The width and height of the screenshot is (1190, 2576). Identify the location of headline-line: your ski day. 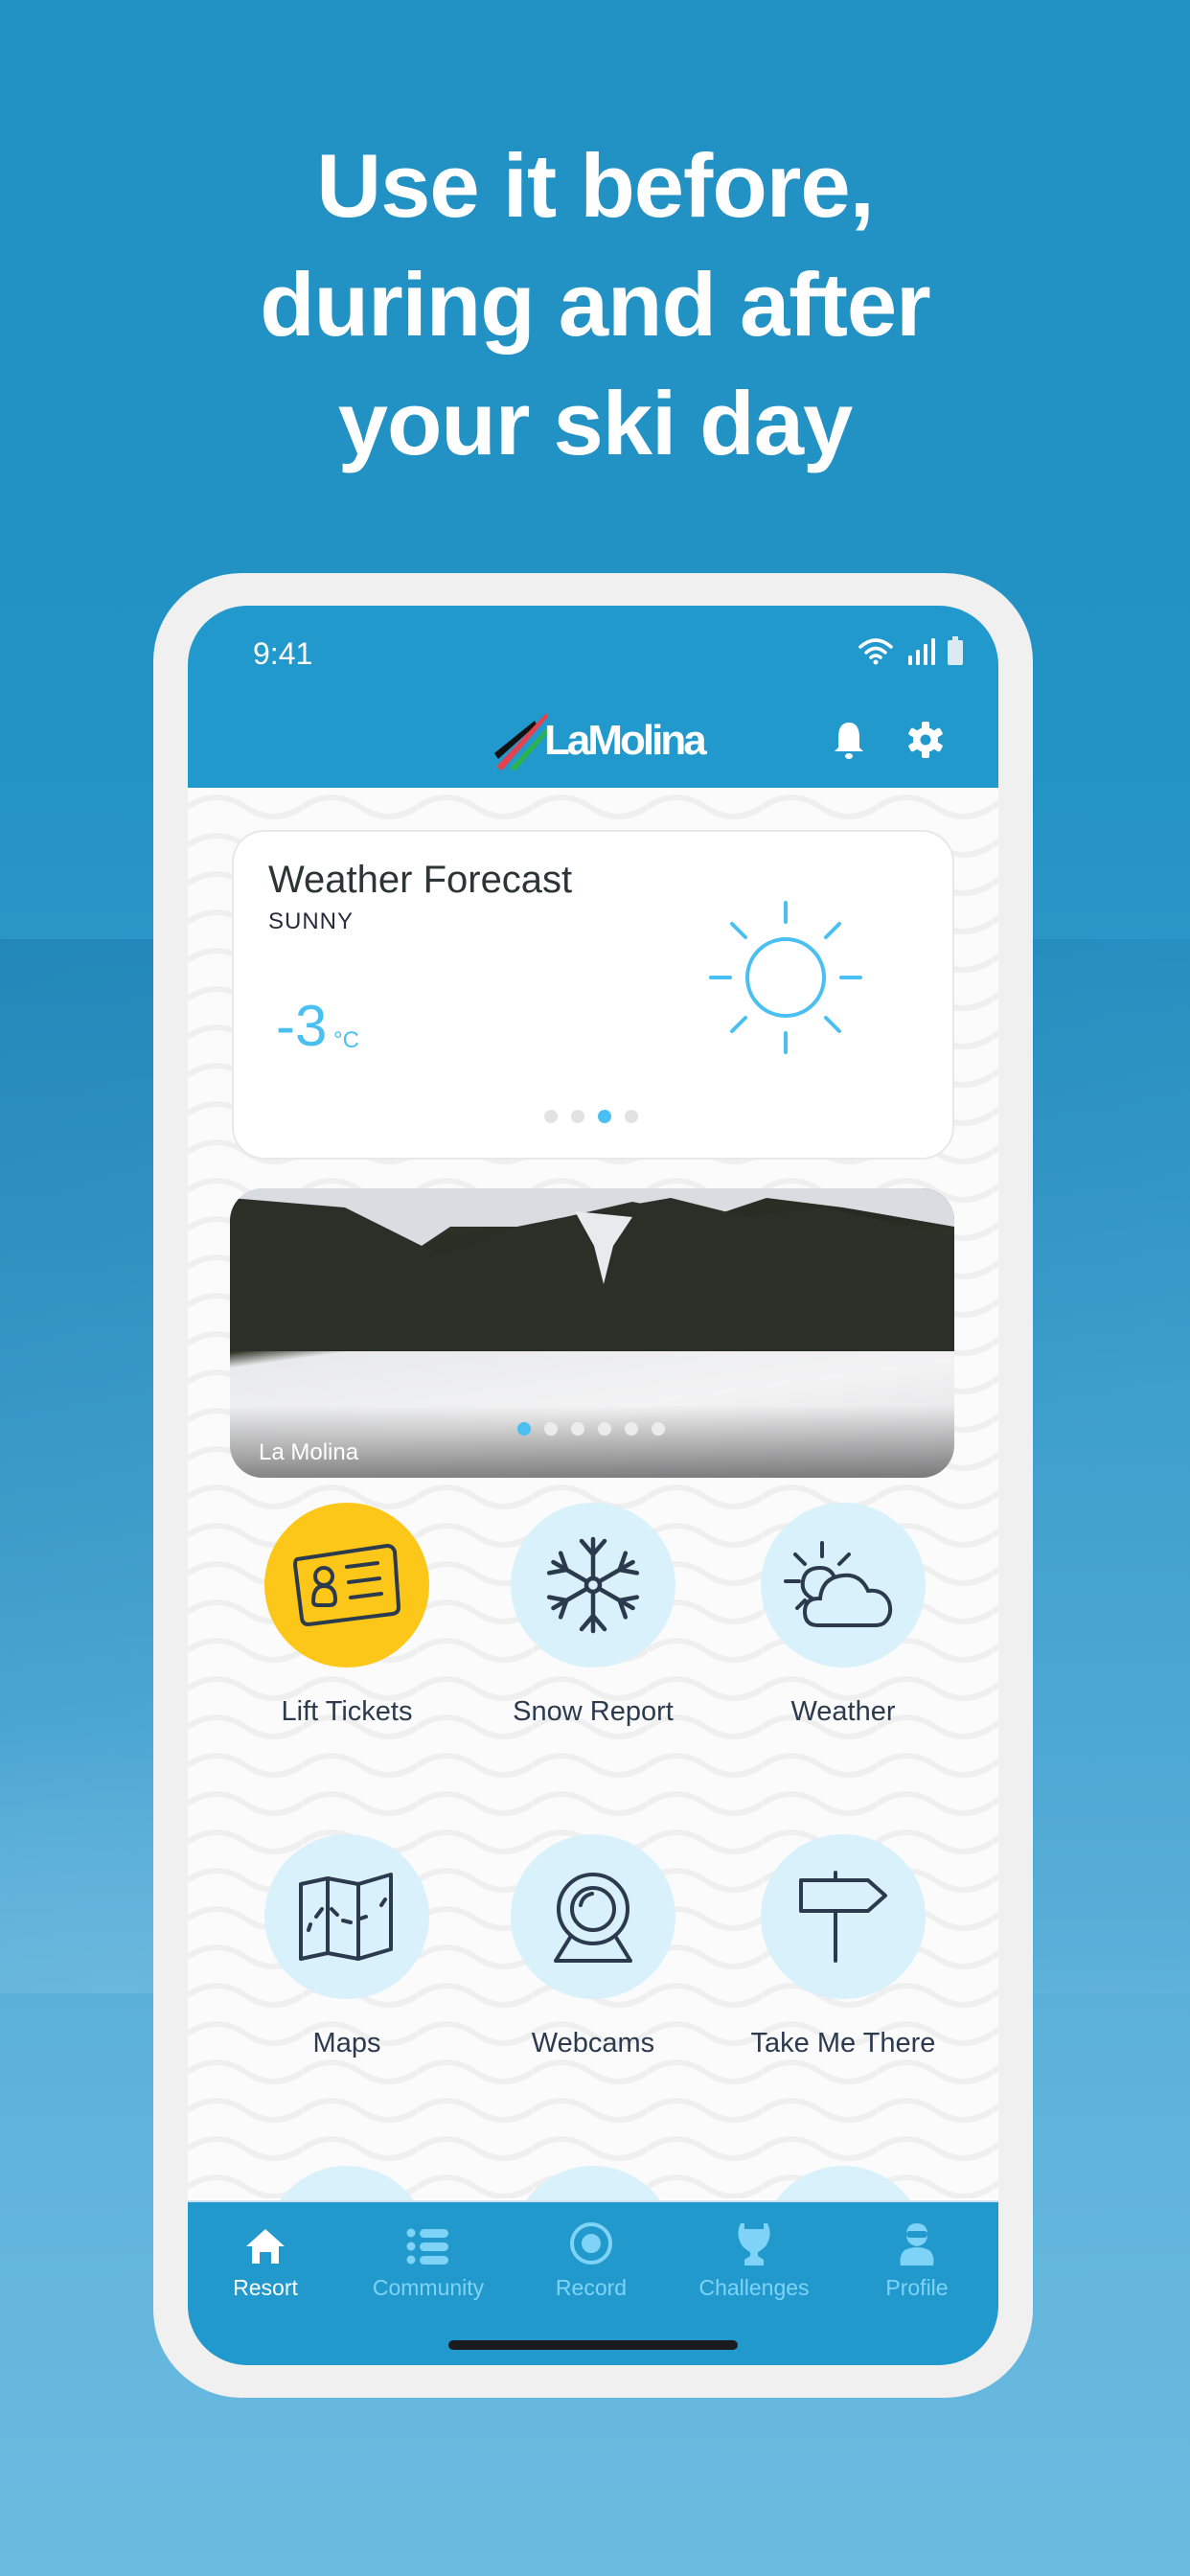
(595, 423).